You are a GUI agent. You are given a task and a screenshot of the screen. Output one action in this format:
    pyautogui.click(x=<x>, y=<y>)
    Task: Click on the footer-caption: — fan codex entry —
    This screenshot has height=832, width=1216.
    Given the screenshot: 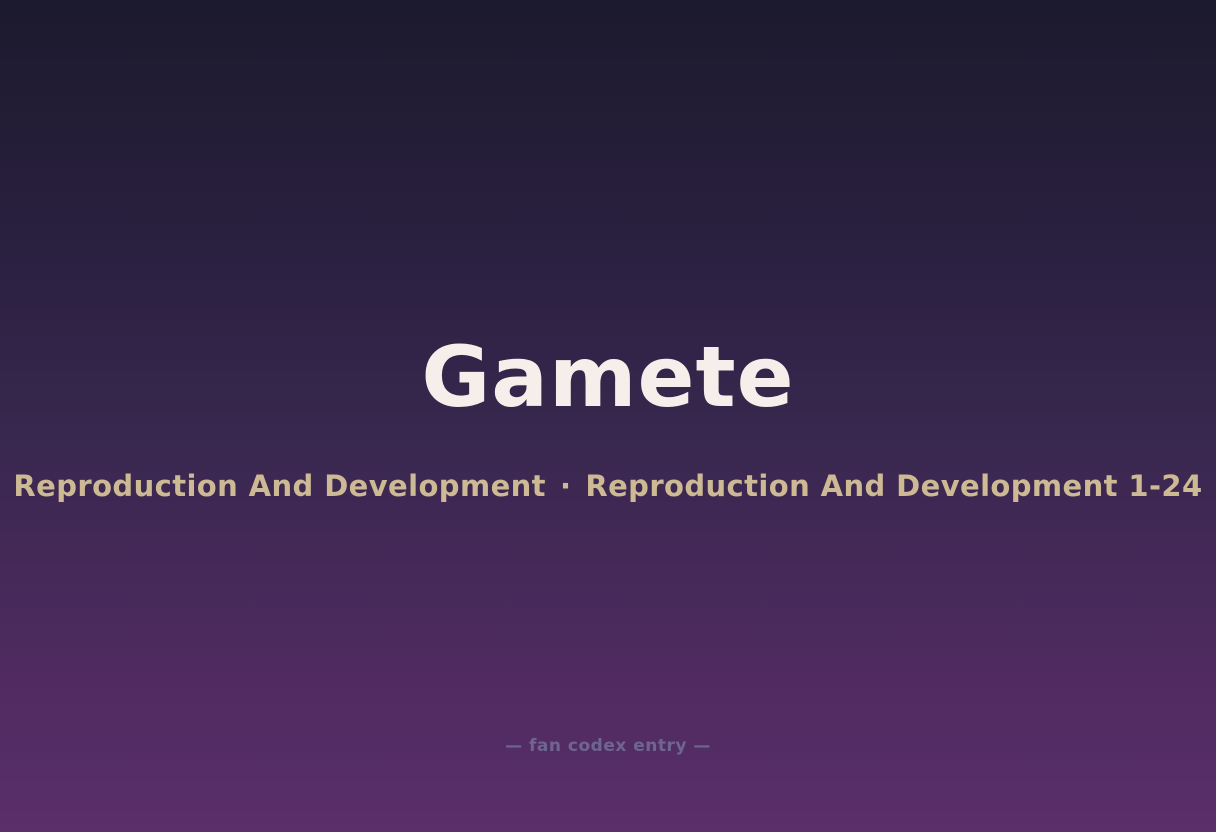 What is the action you would take?
    pyautogui.click(x=608, y=746)
    